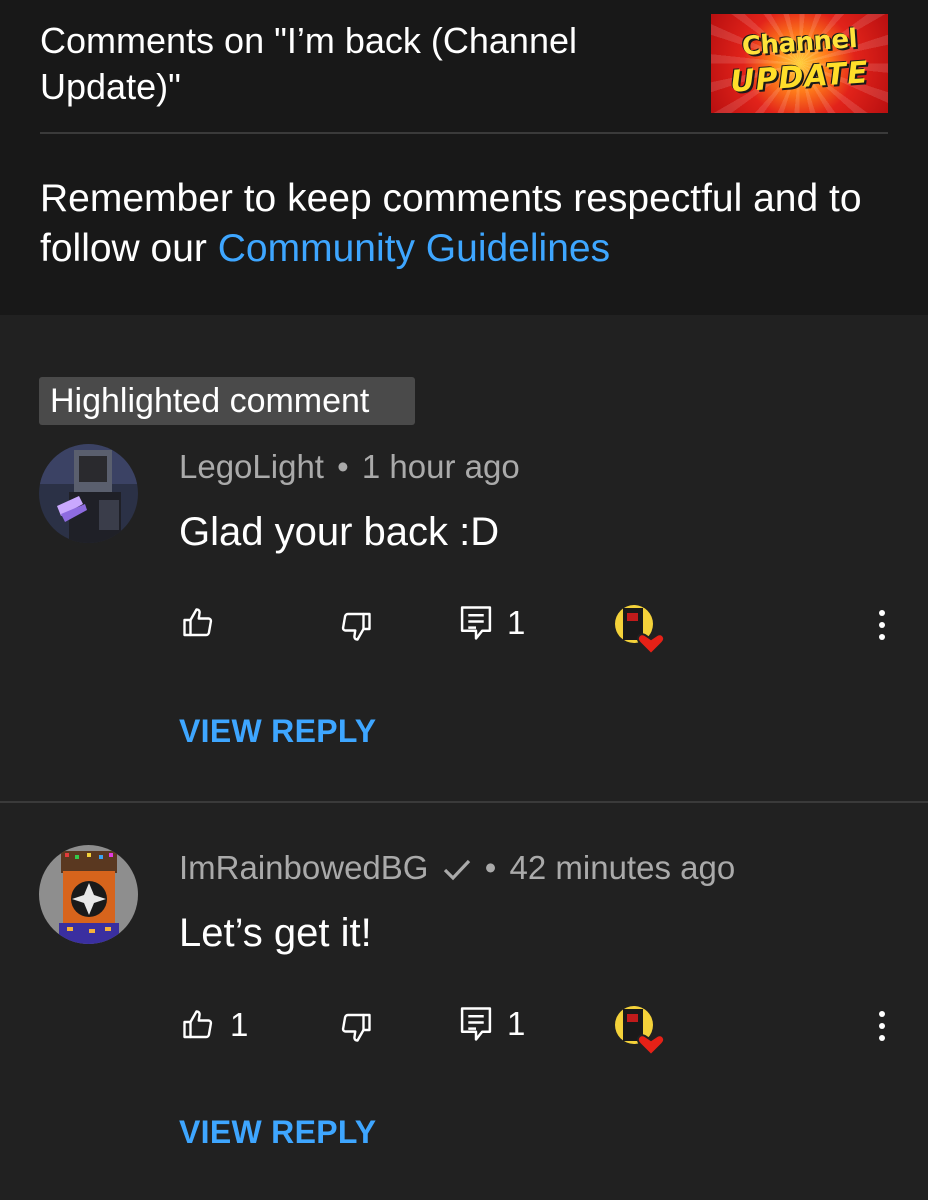 The image size is (928, 1200). I want to click on comment-time: 1 hour ago, so click(440, 466).